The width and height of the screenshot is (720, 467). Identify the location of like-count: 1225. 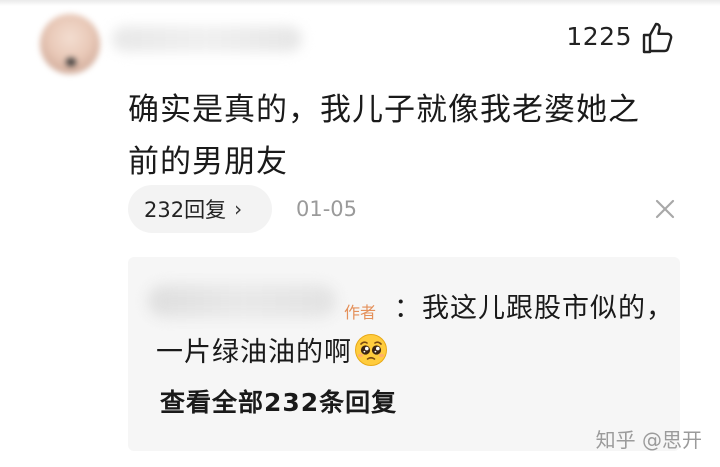
(599, 36).